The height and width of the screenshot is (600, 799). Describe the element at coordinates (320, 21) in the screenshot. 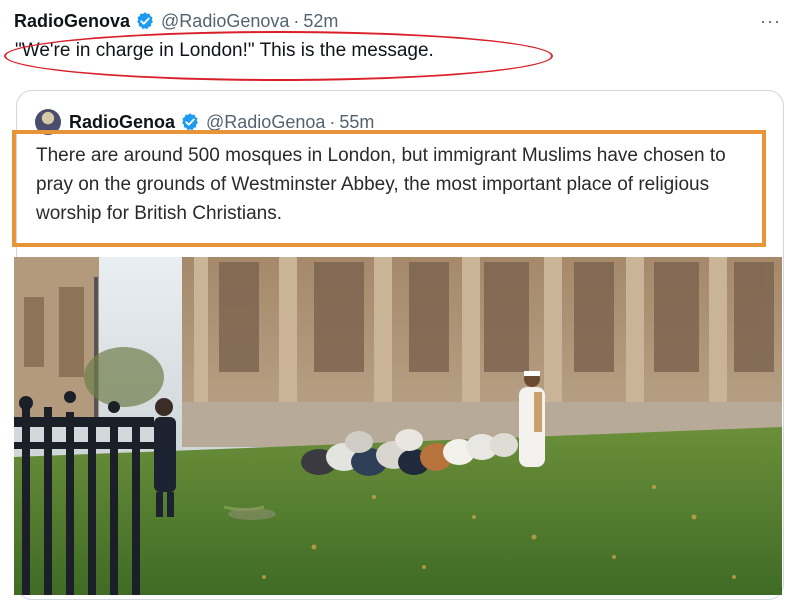

I see `tweet-timestamp: 52m` at that location.